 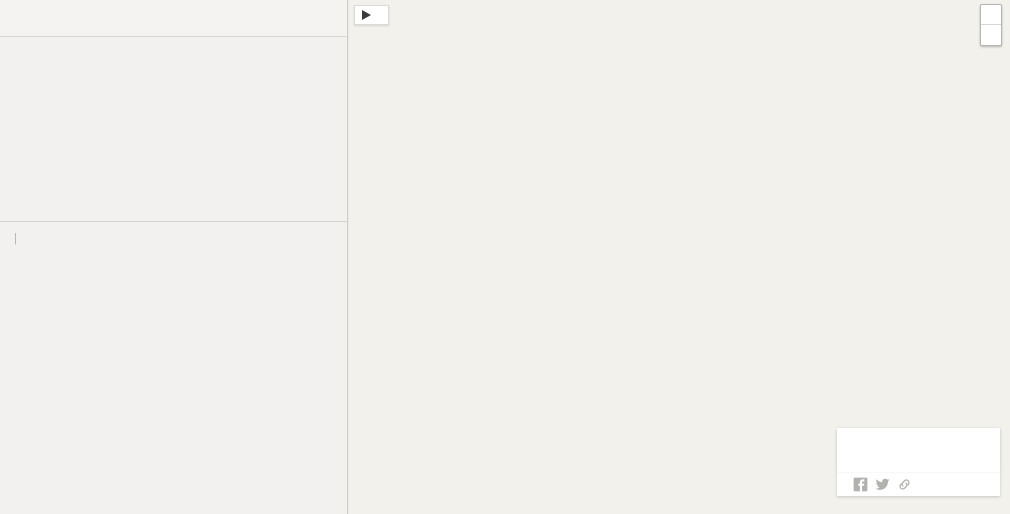 I want to click on result-links: |, so click(x=173, y=239).